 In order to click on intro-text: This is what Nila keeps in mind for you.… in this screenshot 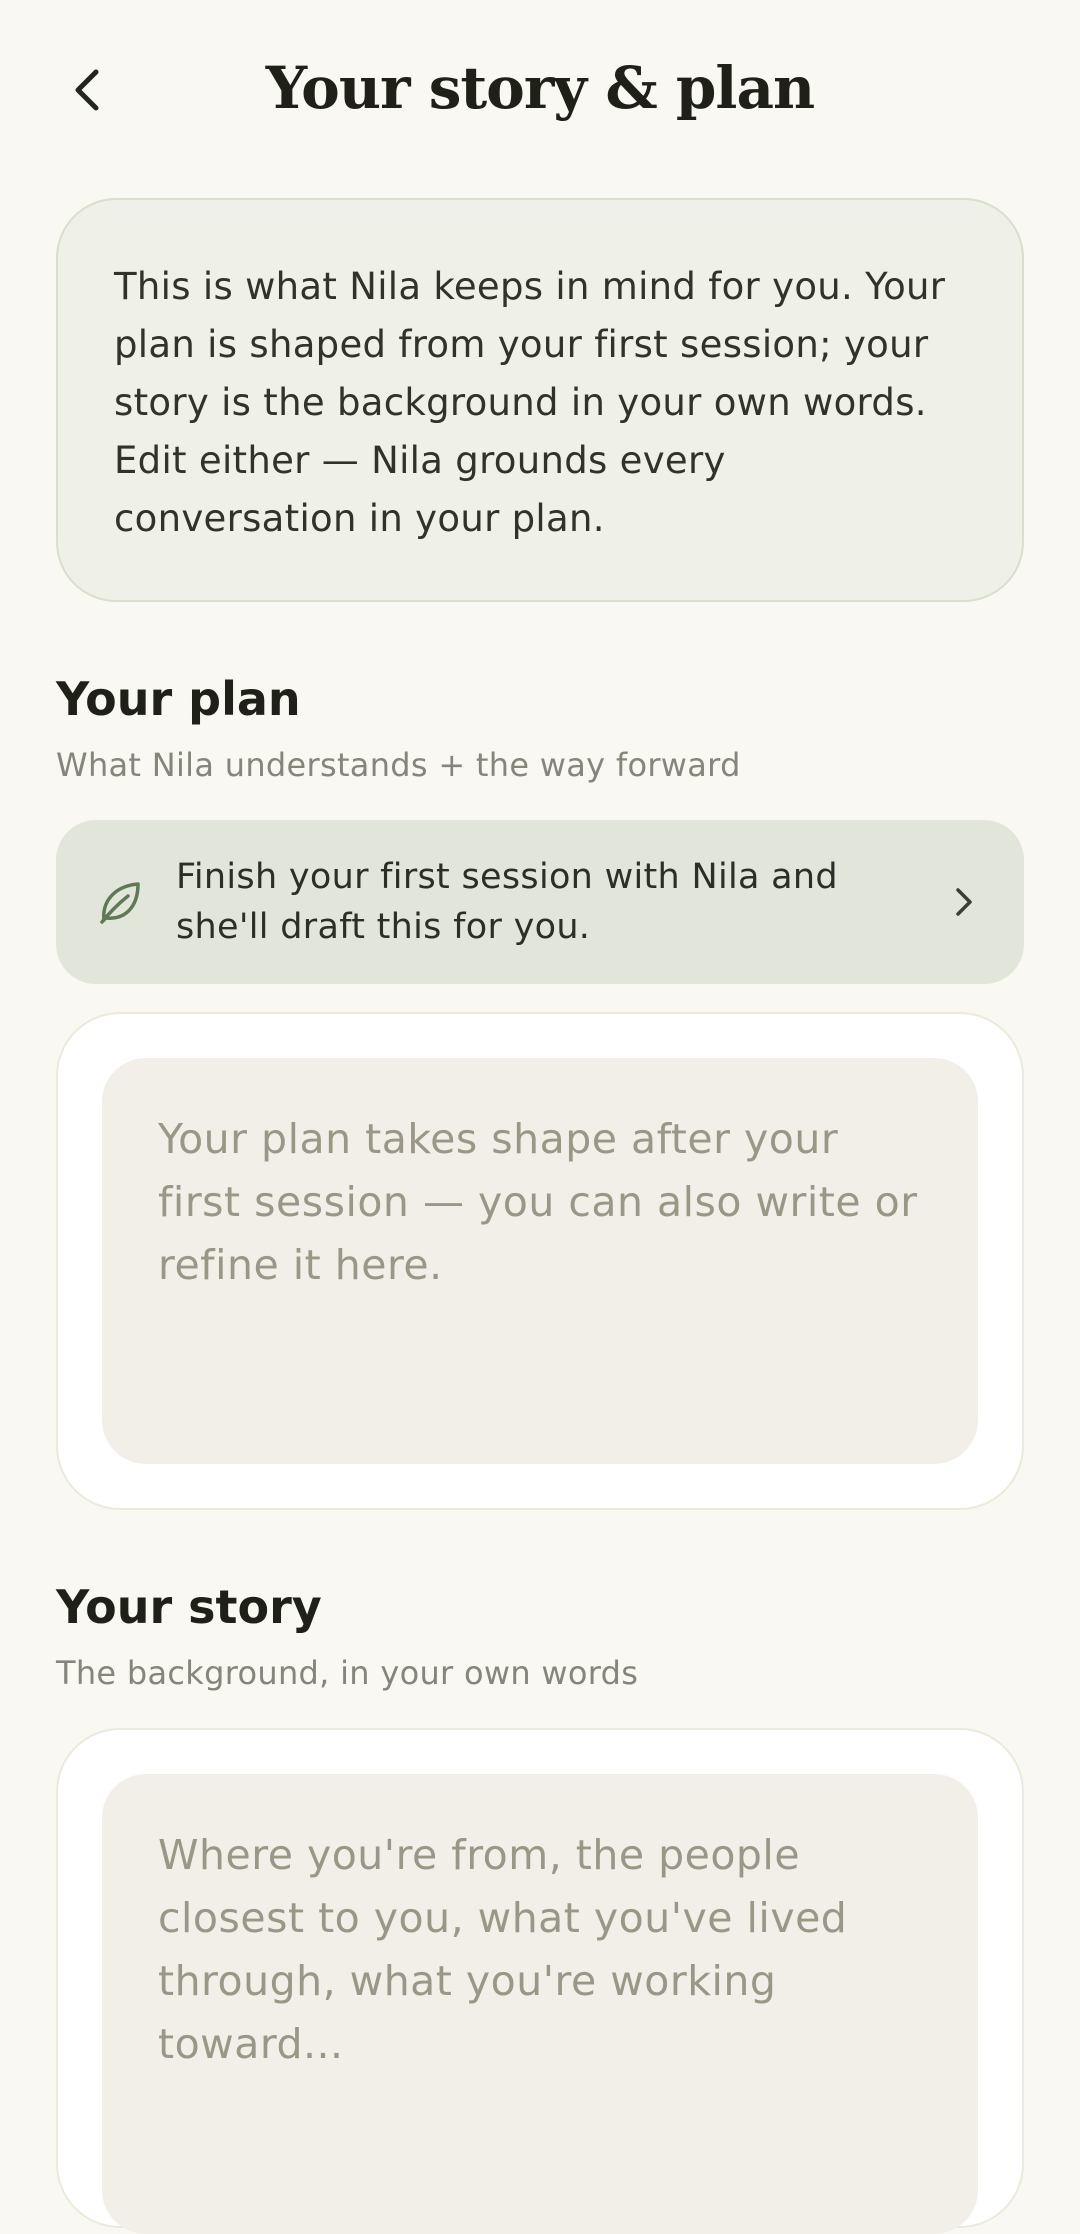, I will do `click(530, 402)`.